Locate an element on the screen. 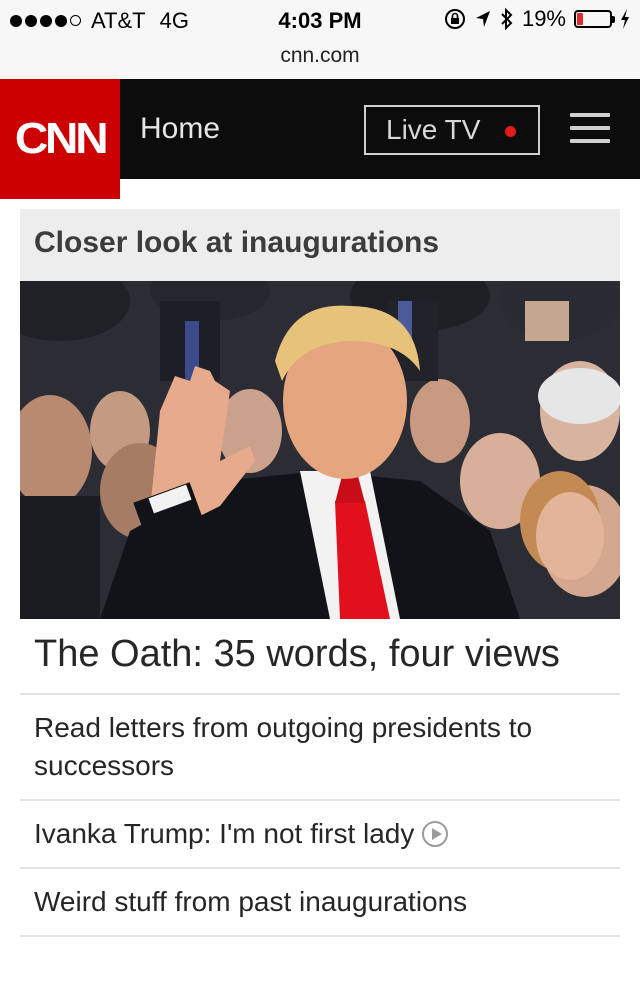 This screenshot has width=640, height=995. hamburger-menu-icon is located at coordinates (590, 128).